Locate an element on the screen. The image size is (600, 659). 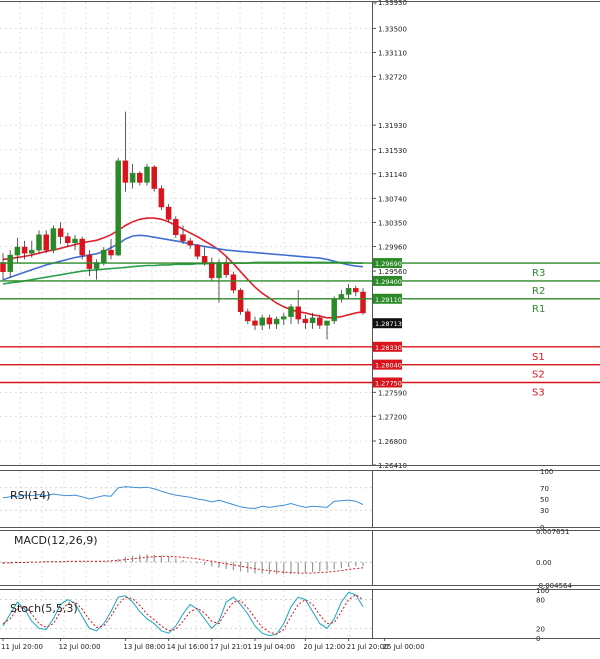
level-value-label: 1.29690 is located at coordinates (388, 264).